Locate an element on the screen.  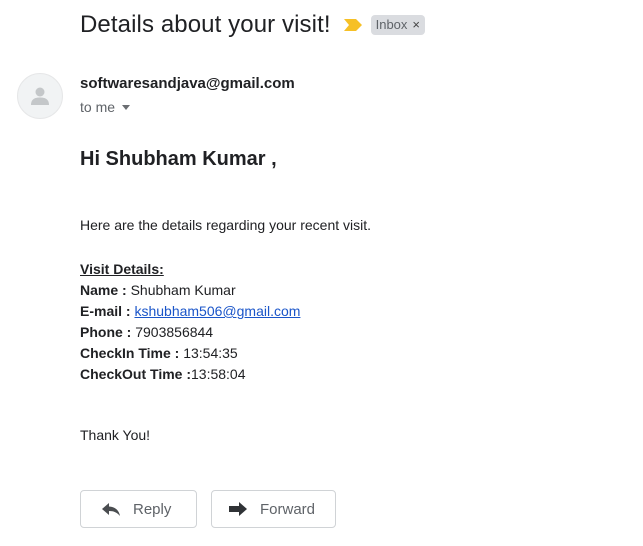
inbox-label-chip: Inbox × is located at coordinates (398, 25).